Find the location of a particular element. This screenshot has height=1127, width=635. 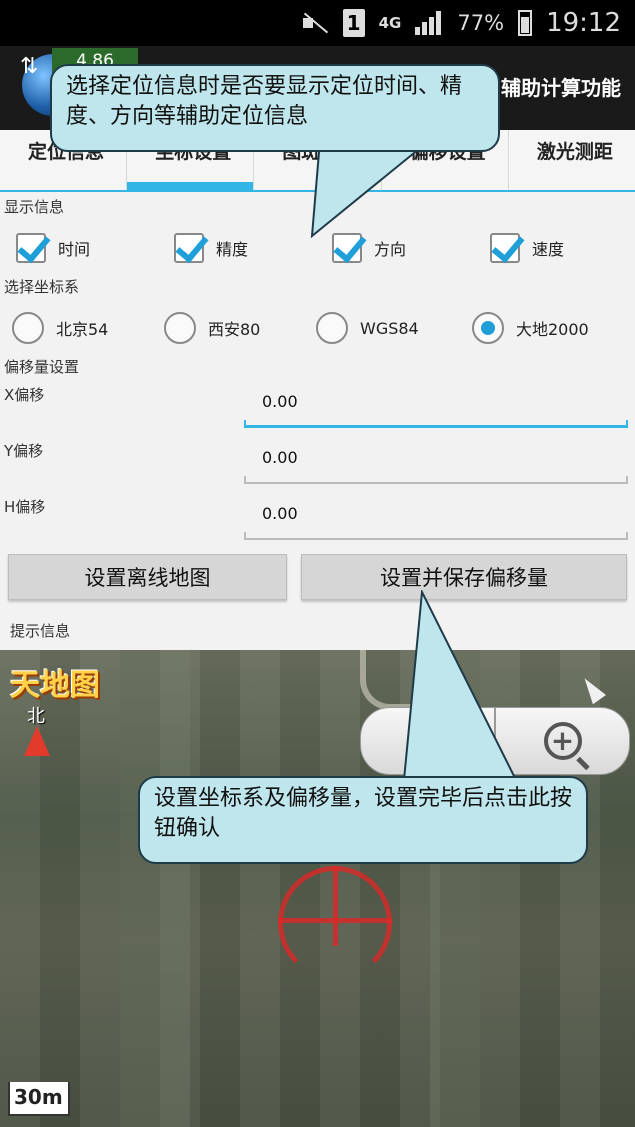

signal-icon is located at coordinates (429, 23).